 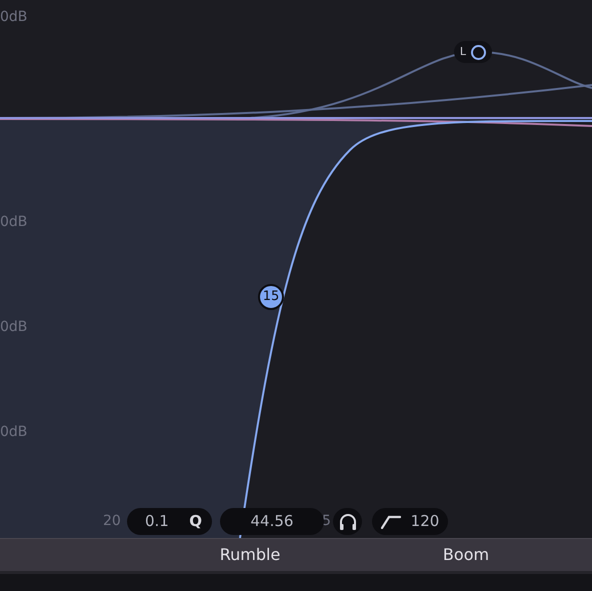 I want to click on band-node: L, so click(x=473, y=52).